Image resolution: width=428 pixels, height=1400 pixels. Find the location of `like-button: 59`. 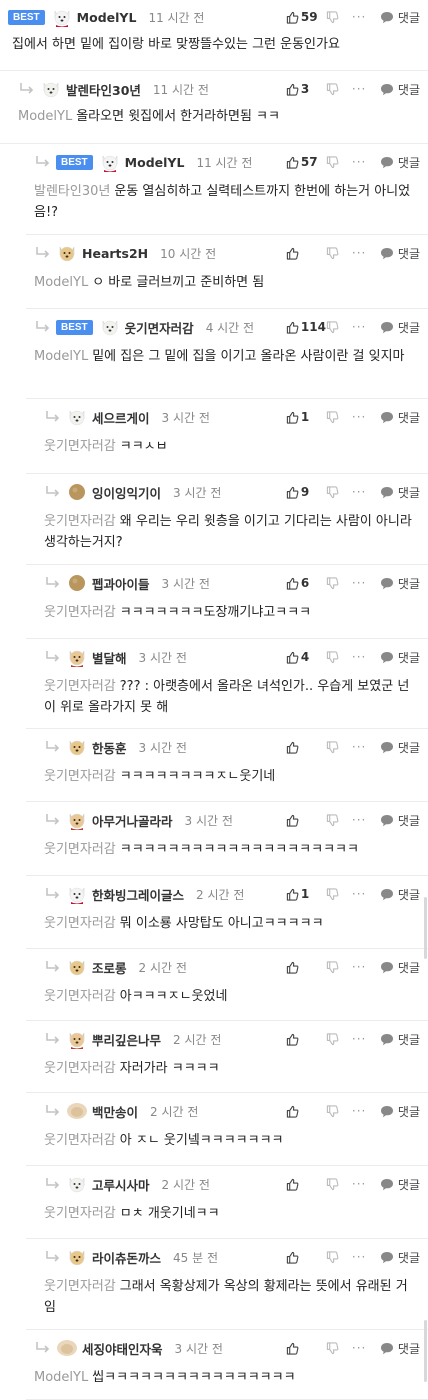

like-button: 59 is located at coordinates (306, 17).